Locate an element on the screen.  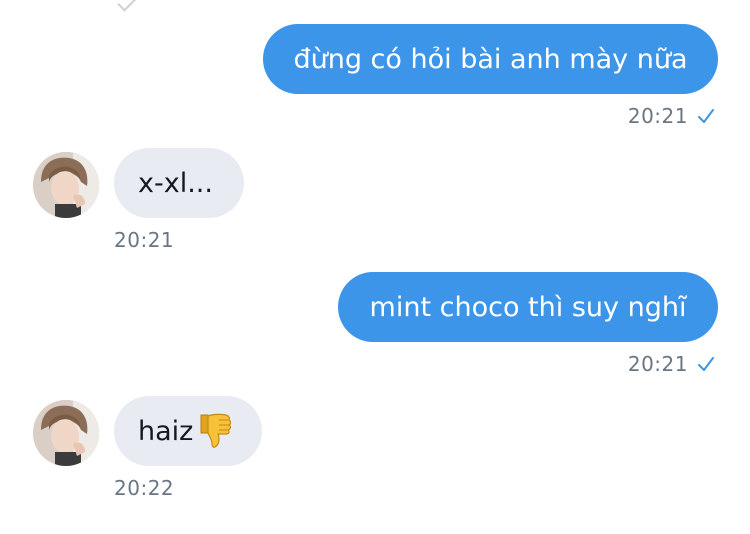
outgoing-message-bubble: mint choco thì suy nghĩ is located at coordinates (528, 307).